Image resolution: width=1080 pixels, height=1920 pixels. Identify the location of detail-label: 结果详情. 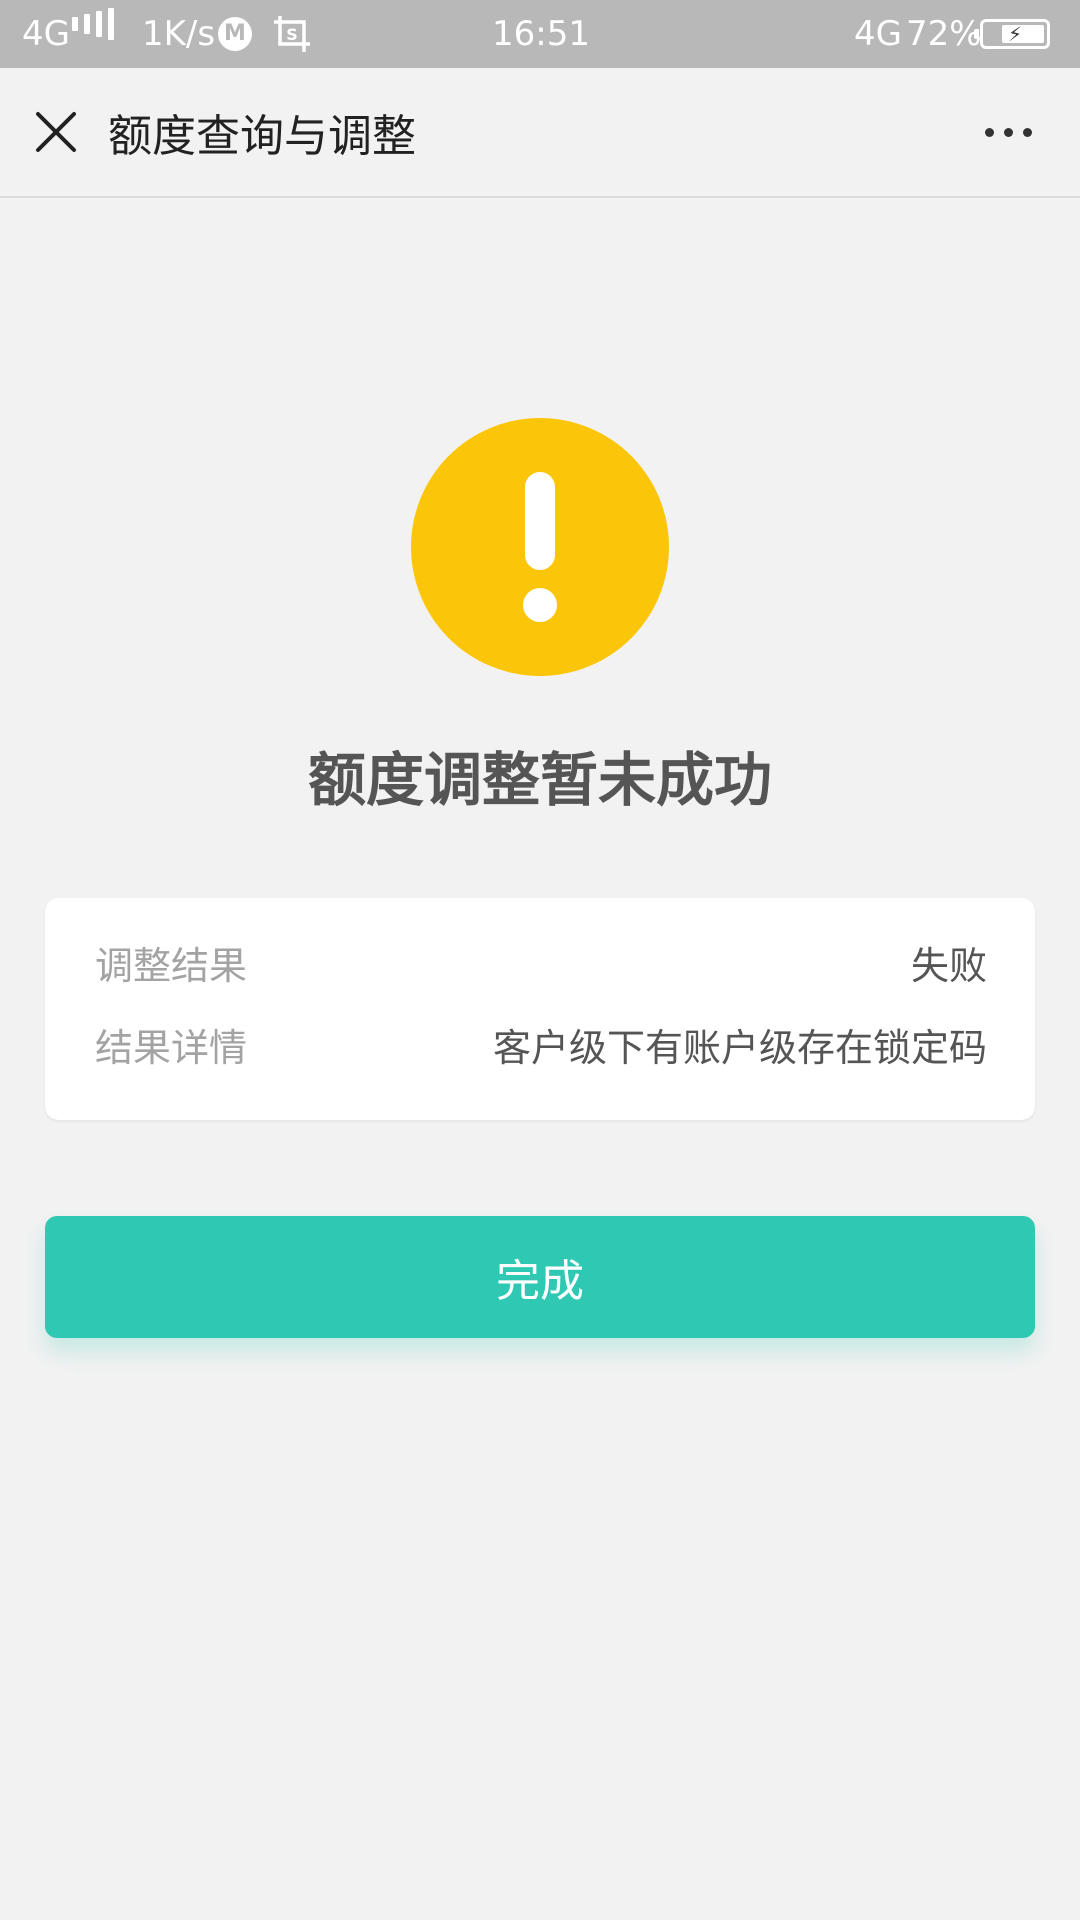
(171, 1047).